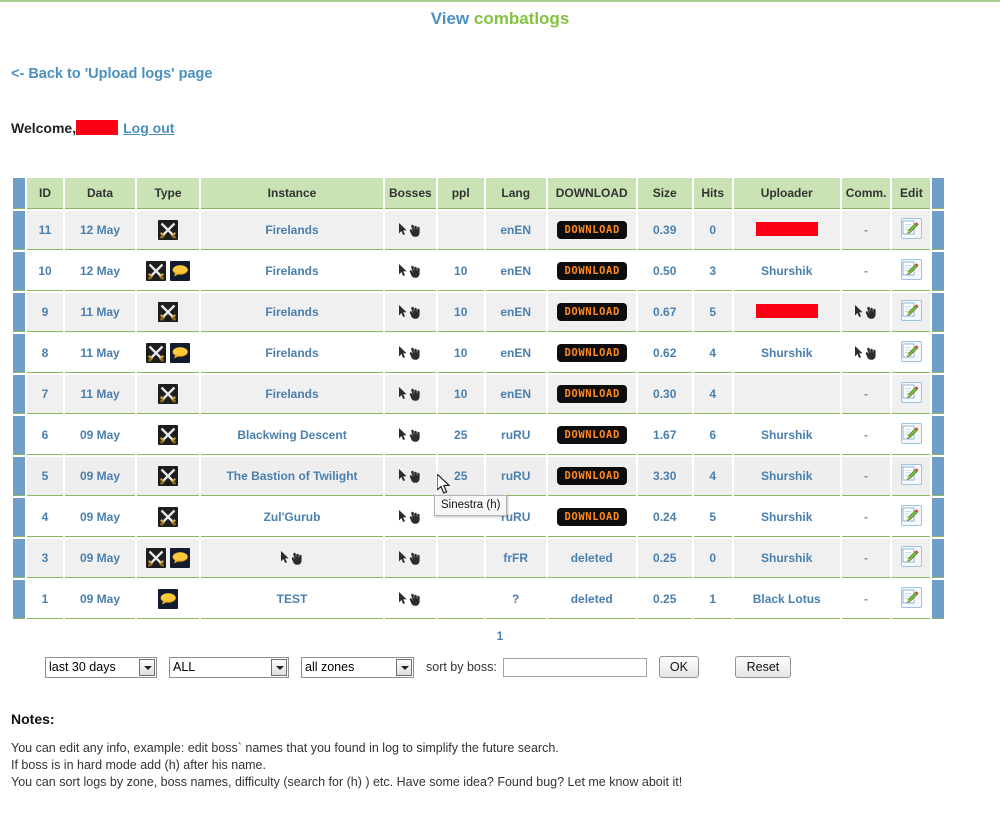 Image resolution: width=1000 pixels, height=823 pixels. I want to click on type-select: ALL, so click(229, 667).